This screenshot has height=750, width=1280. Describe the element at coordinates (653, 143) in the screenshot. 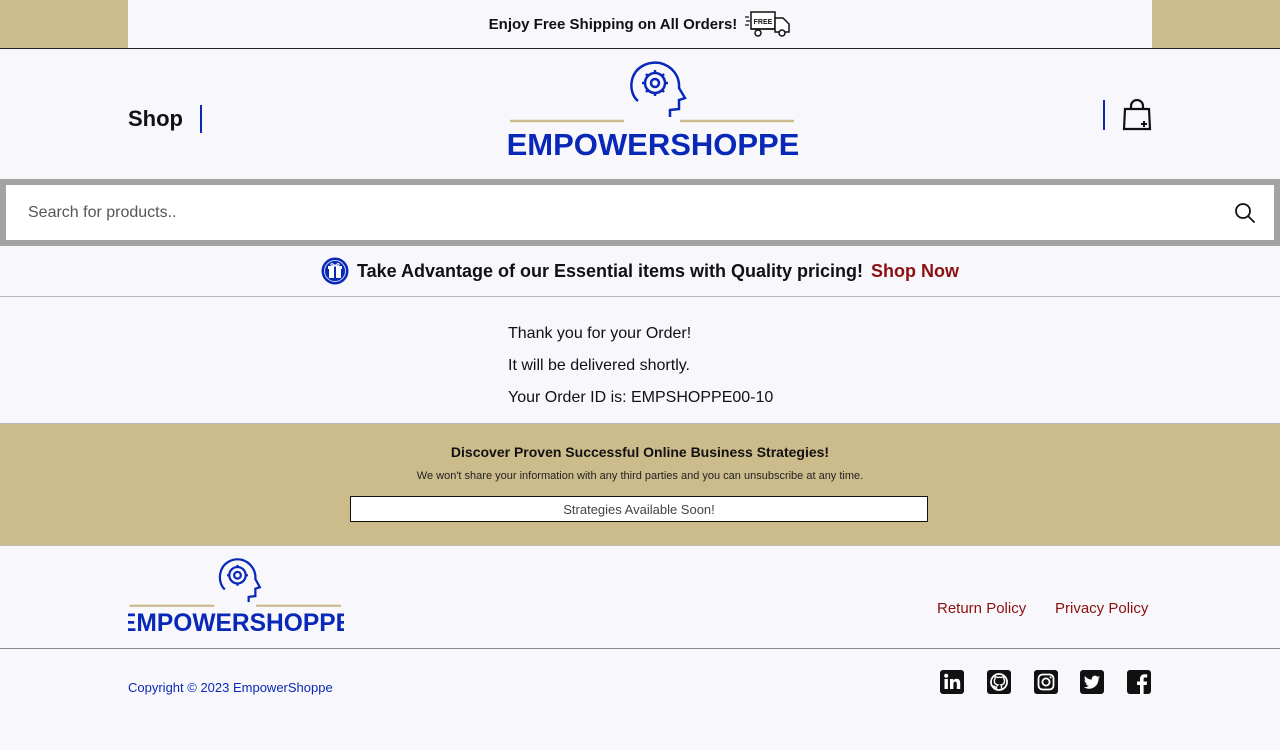

I see `logo-text: EMPOWERSHOPPE` at that location.